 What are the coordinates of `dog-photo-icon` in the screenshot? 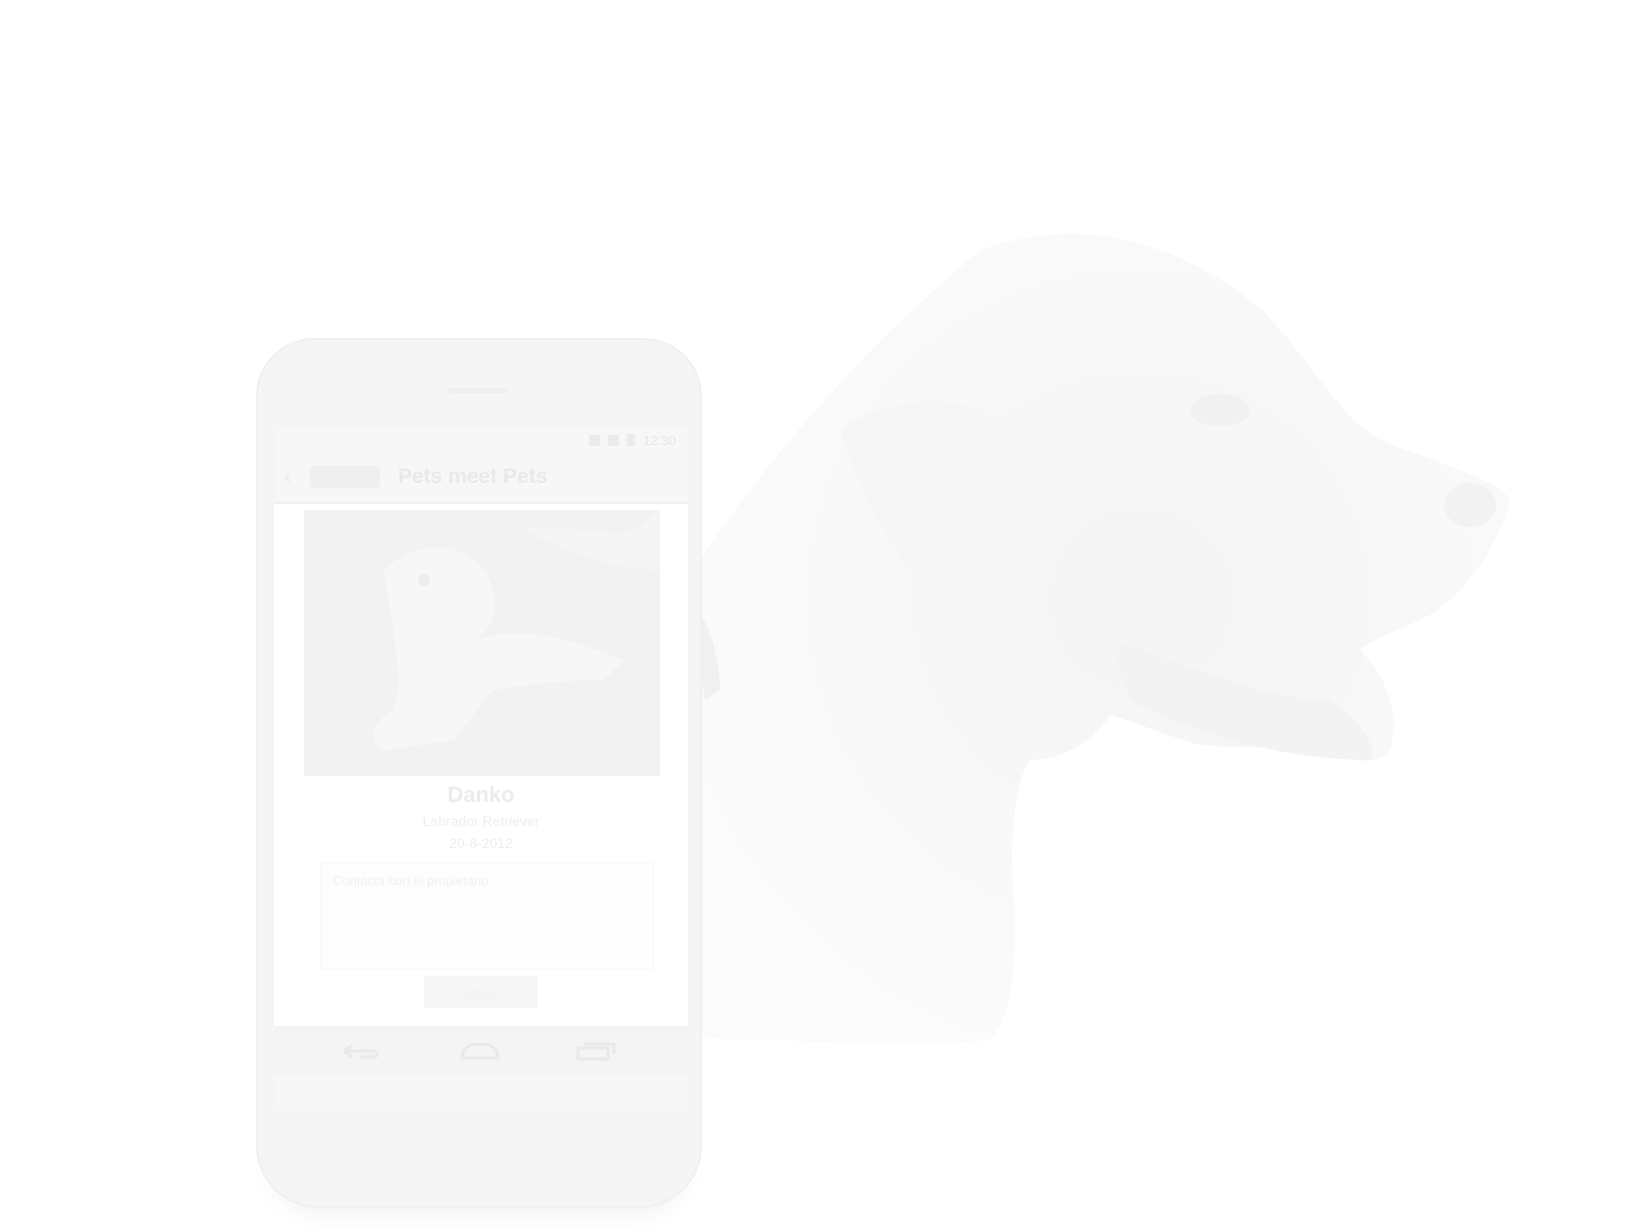 It's located at (482, 643).